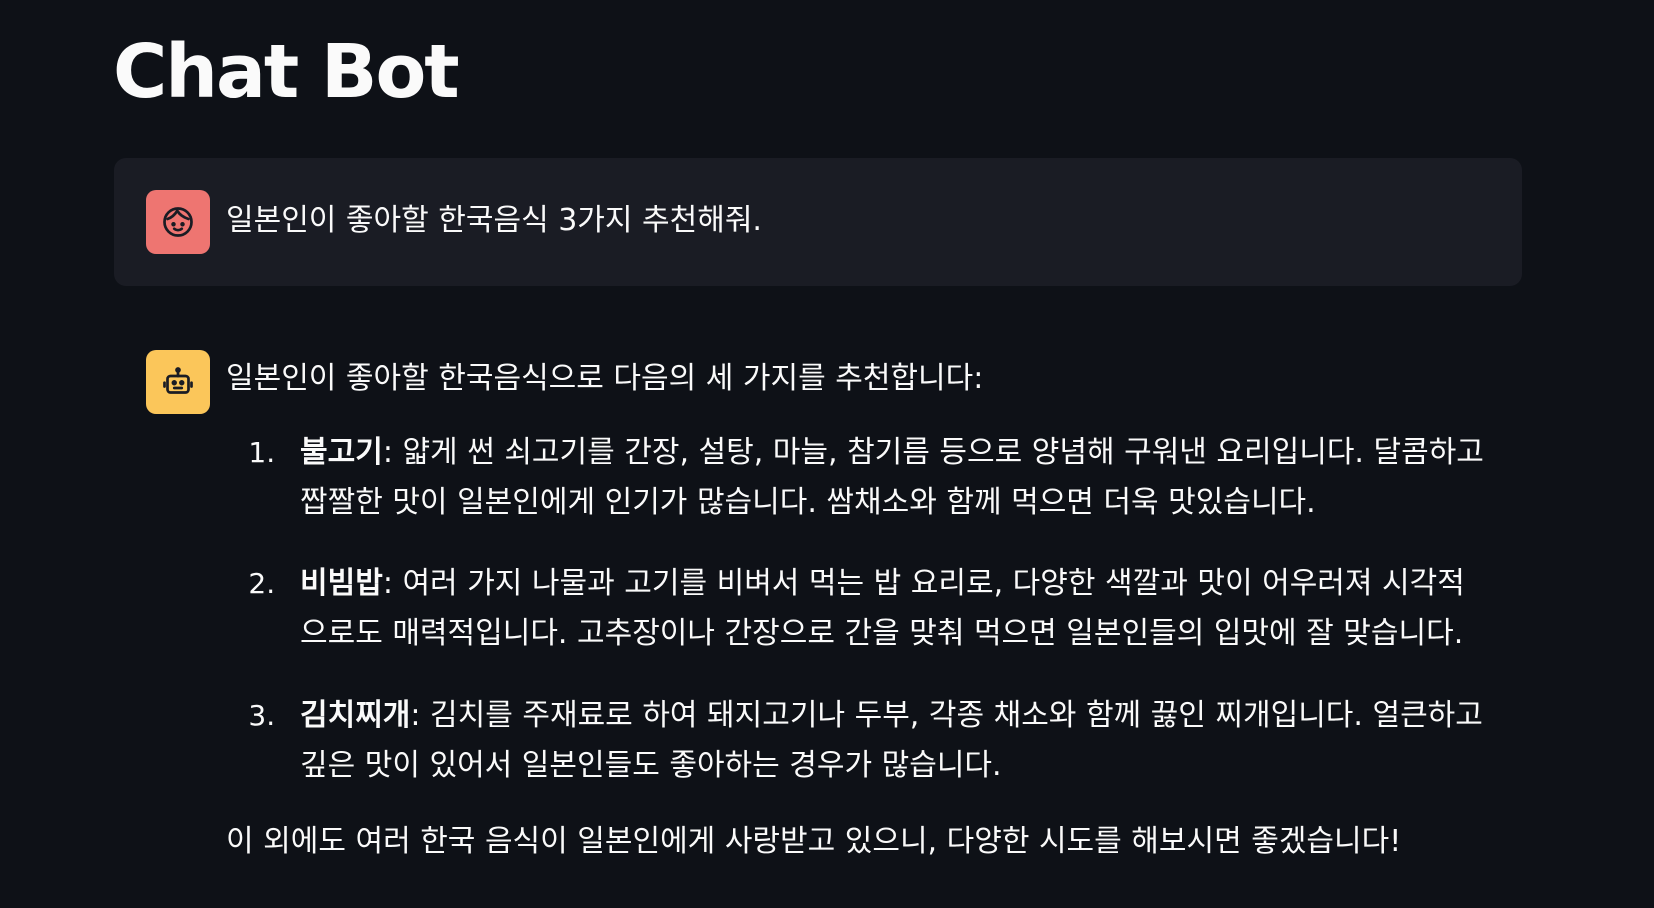 This screenshot has height=908, width=1654. I want to click on item-name: 비빔밥, so click(341, 584).